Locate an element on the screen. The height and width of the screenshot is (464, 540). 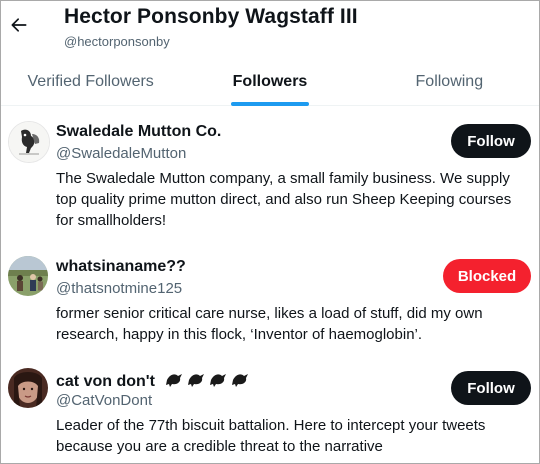
blocked-button: Blocked is located at coordinates (487, 276).